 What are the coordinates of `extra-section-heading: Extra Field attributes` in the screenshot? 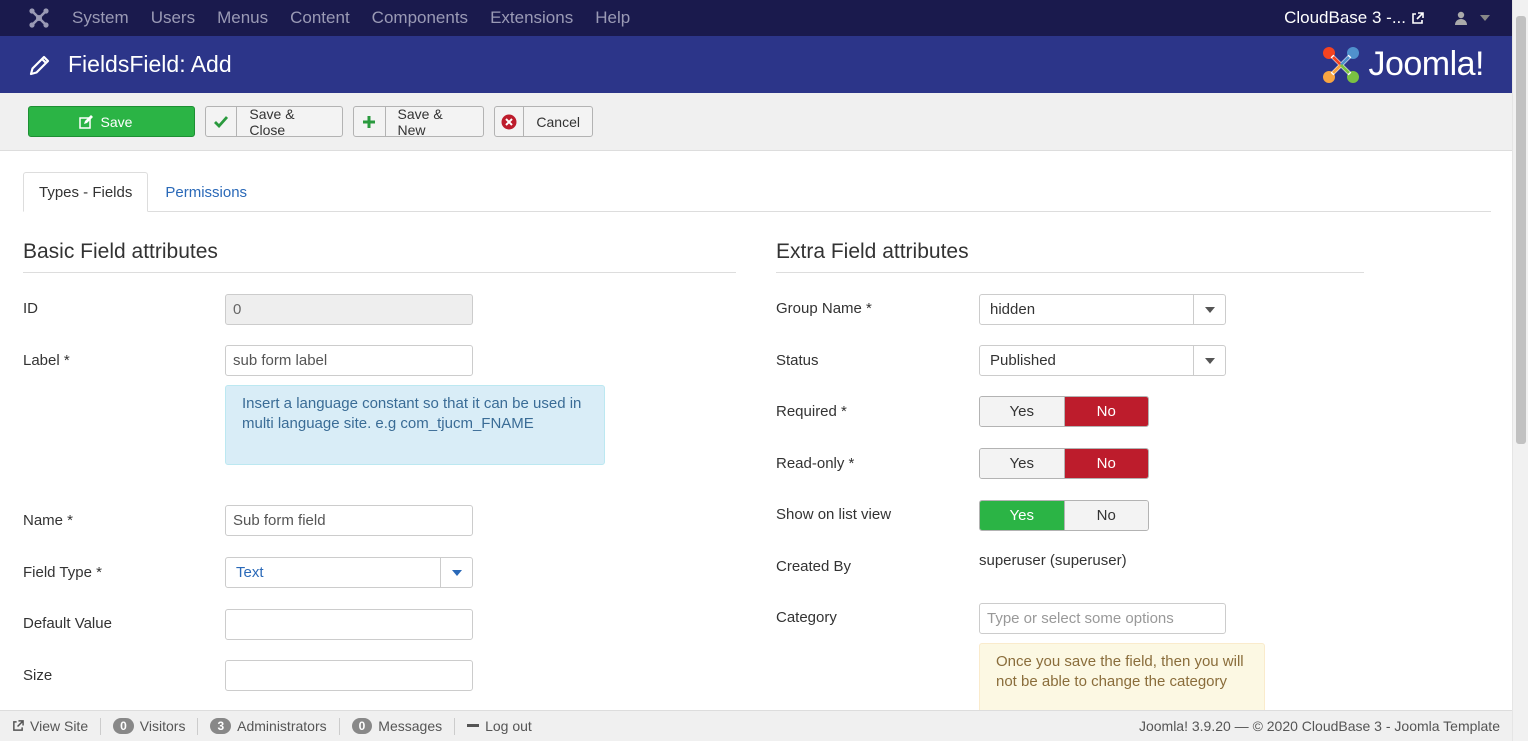 It's located at (1070, 256).